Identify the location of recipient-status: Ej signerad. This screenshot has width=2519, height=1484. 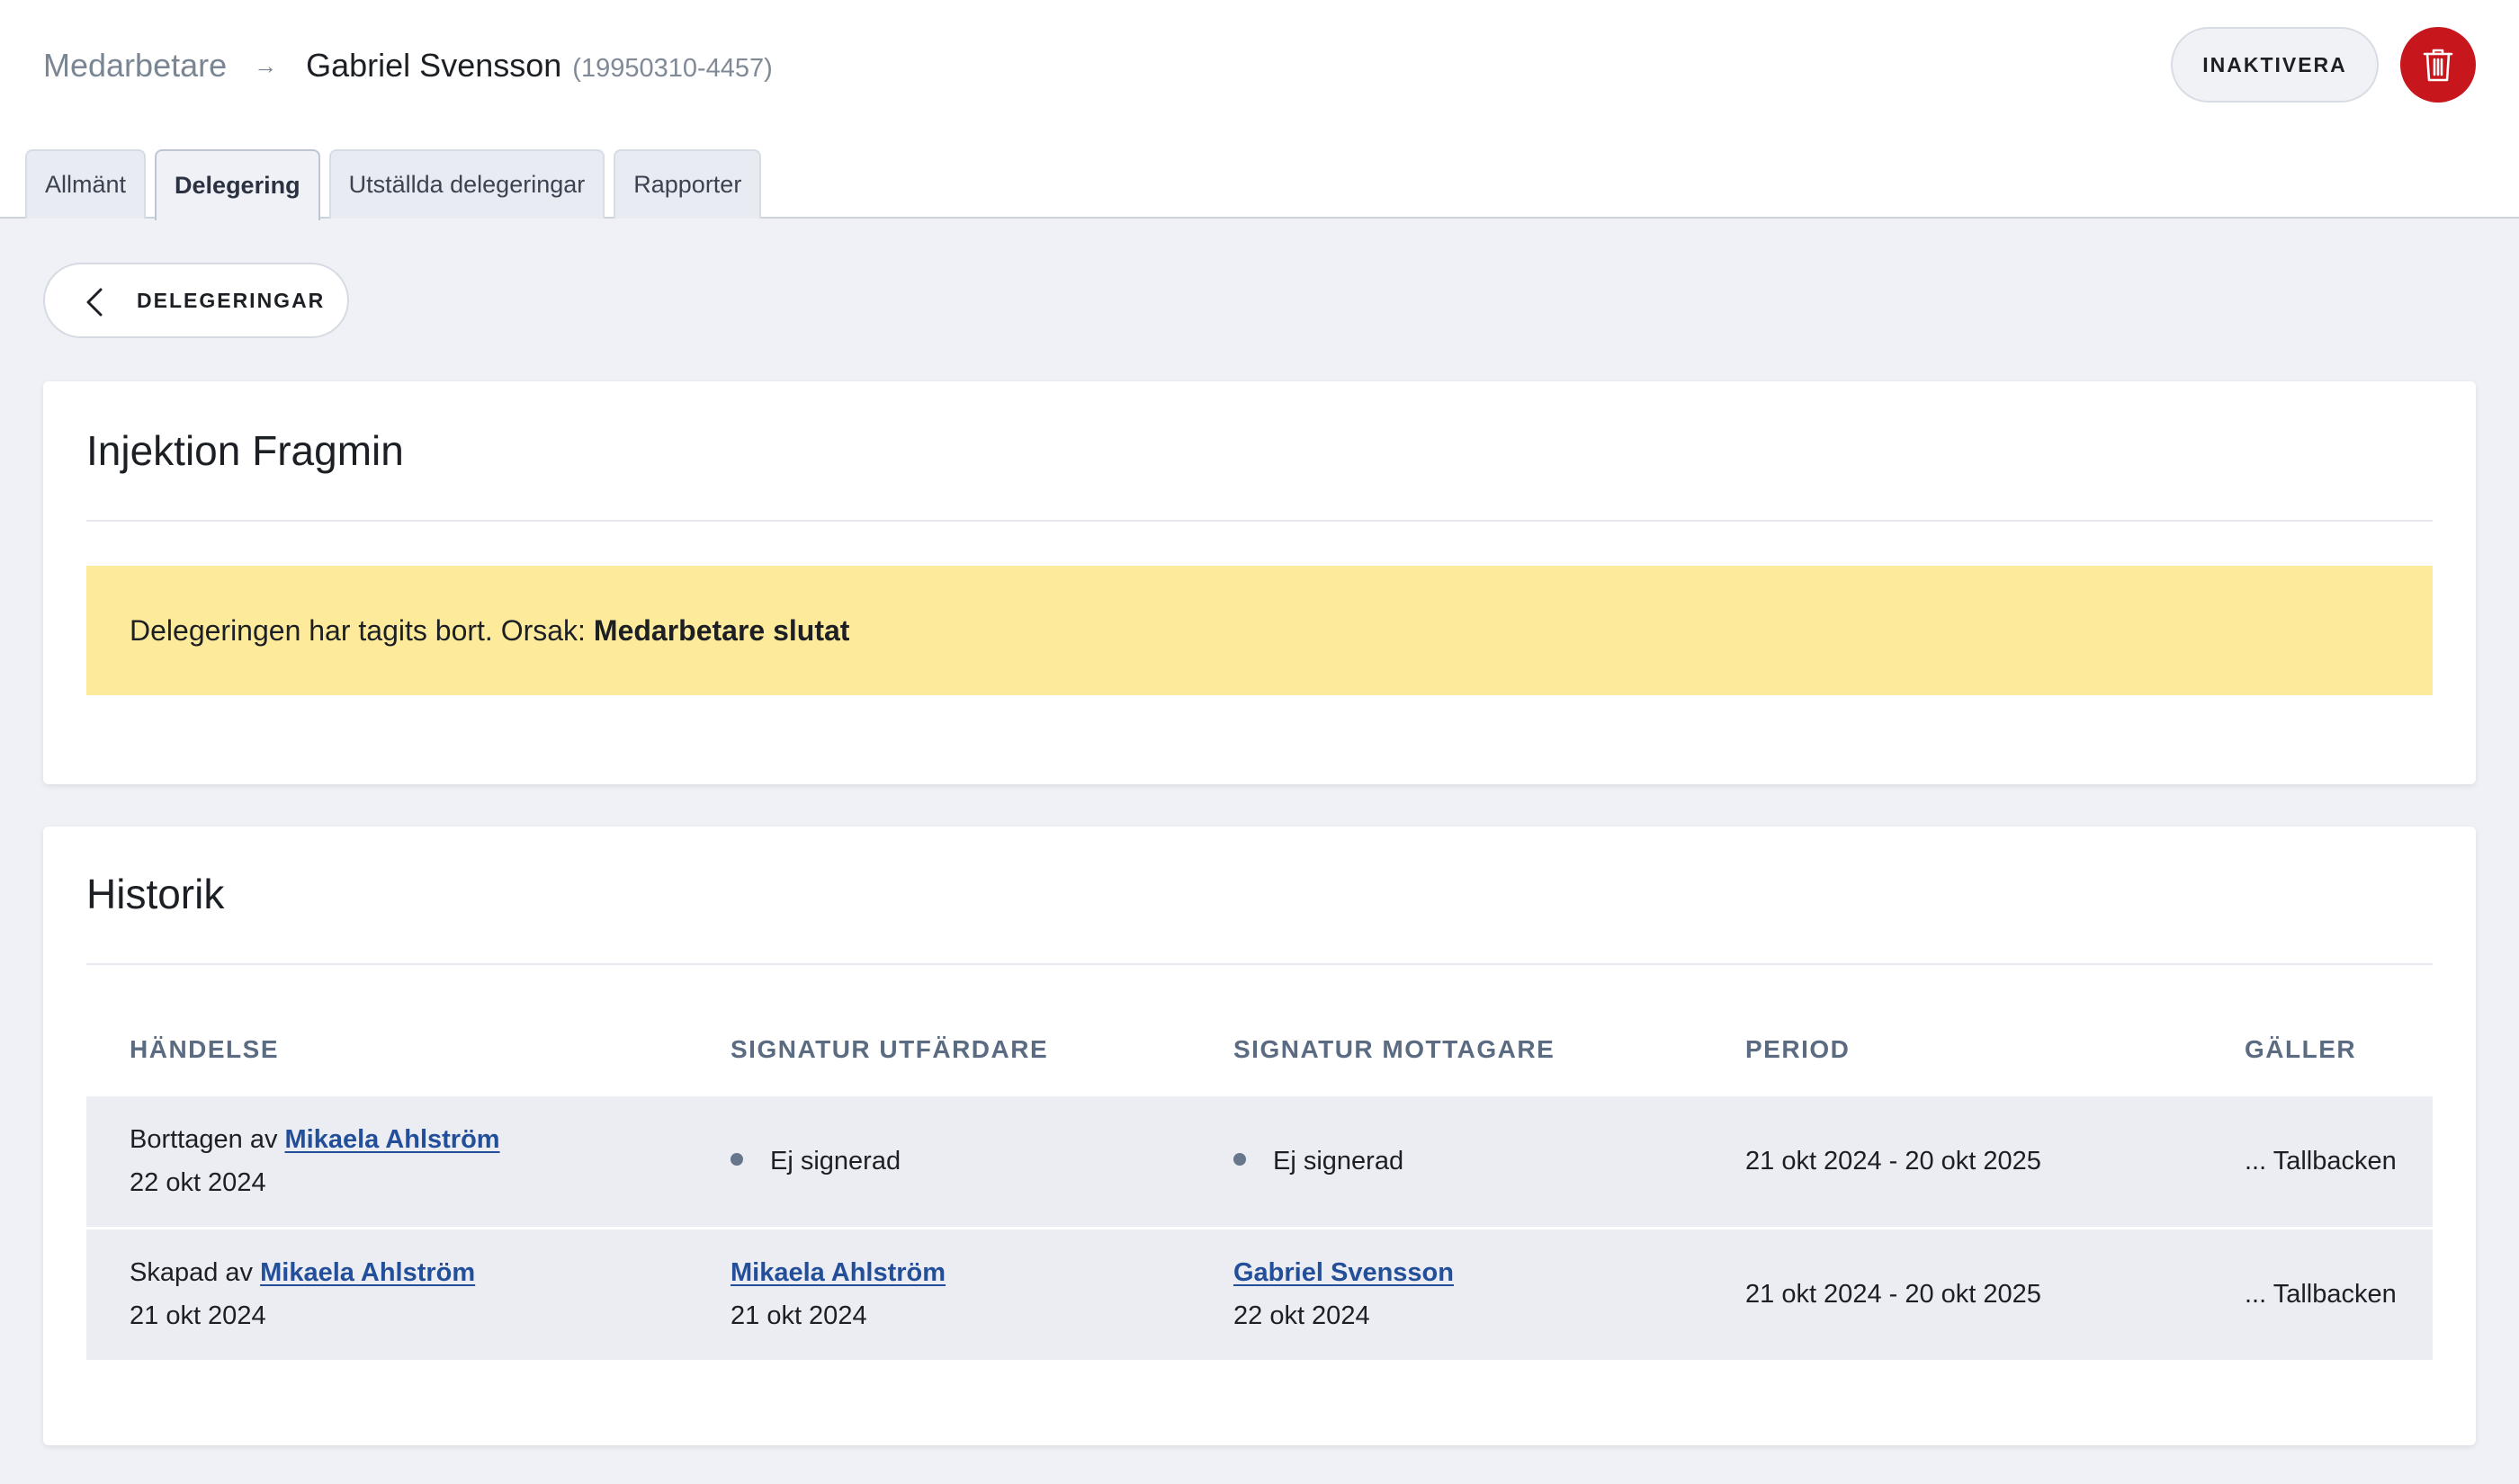
(1338, 1161).